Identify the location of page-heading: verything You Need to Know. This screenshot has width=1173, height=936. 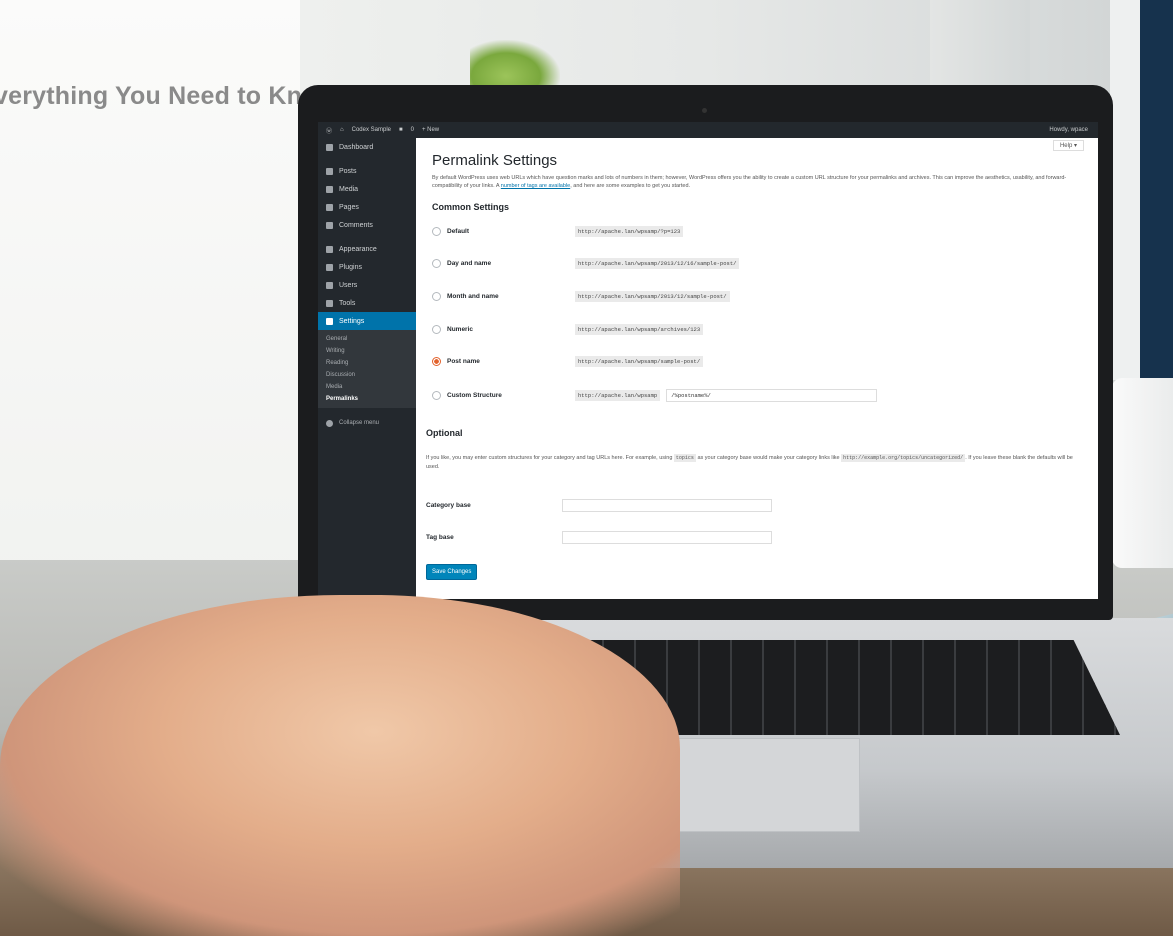
(169, 96).